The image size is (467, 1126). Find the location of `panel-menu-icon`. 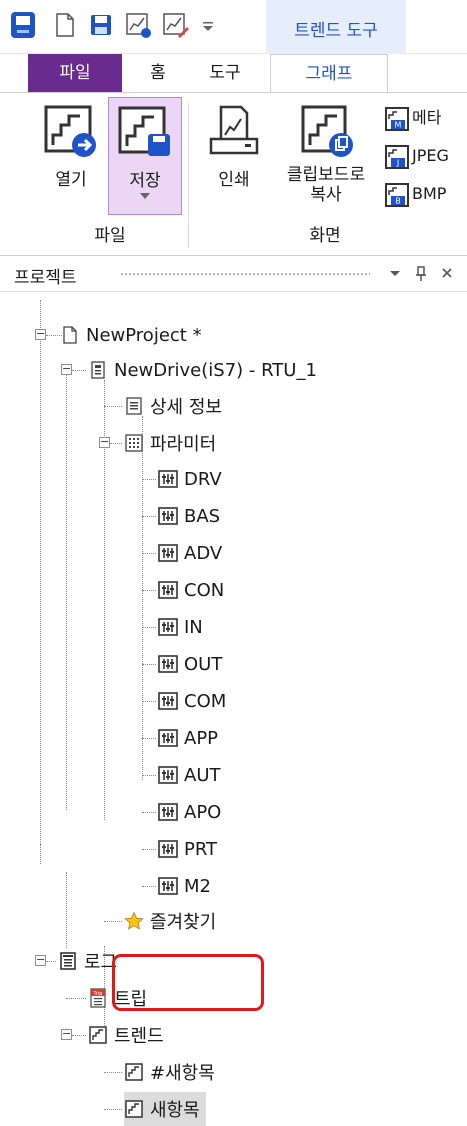

panel-menu-icon is located at coordinates (395, 273).